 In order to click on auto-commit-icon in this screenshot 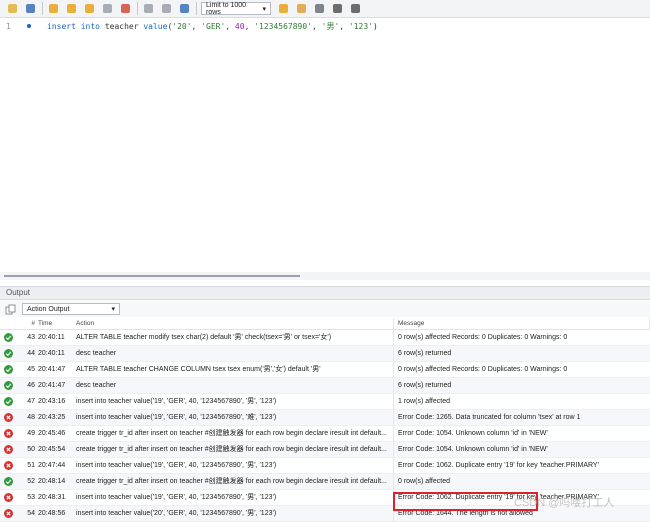, I will do `click(184, 8)`.